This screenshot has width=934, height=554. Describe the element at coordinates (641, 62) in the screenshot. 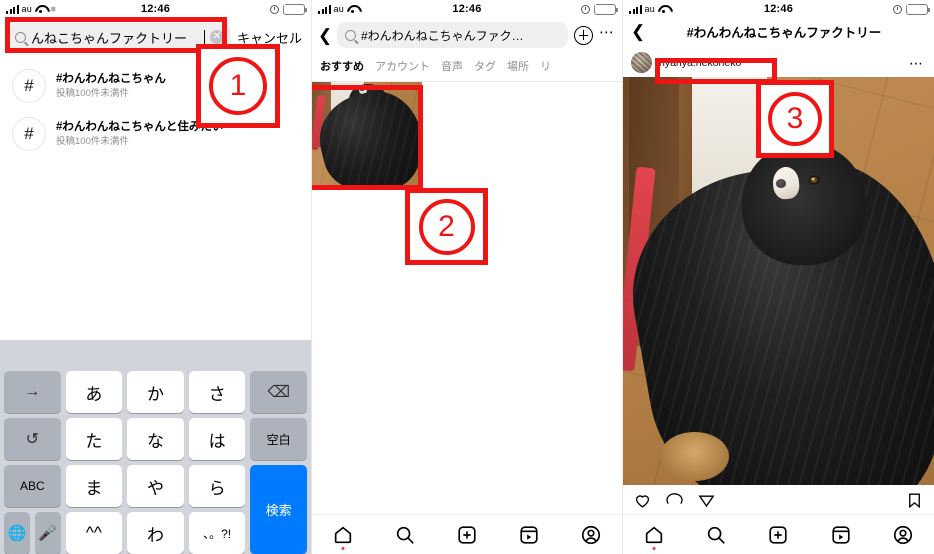

I see `avatar` at that location.